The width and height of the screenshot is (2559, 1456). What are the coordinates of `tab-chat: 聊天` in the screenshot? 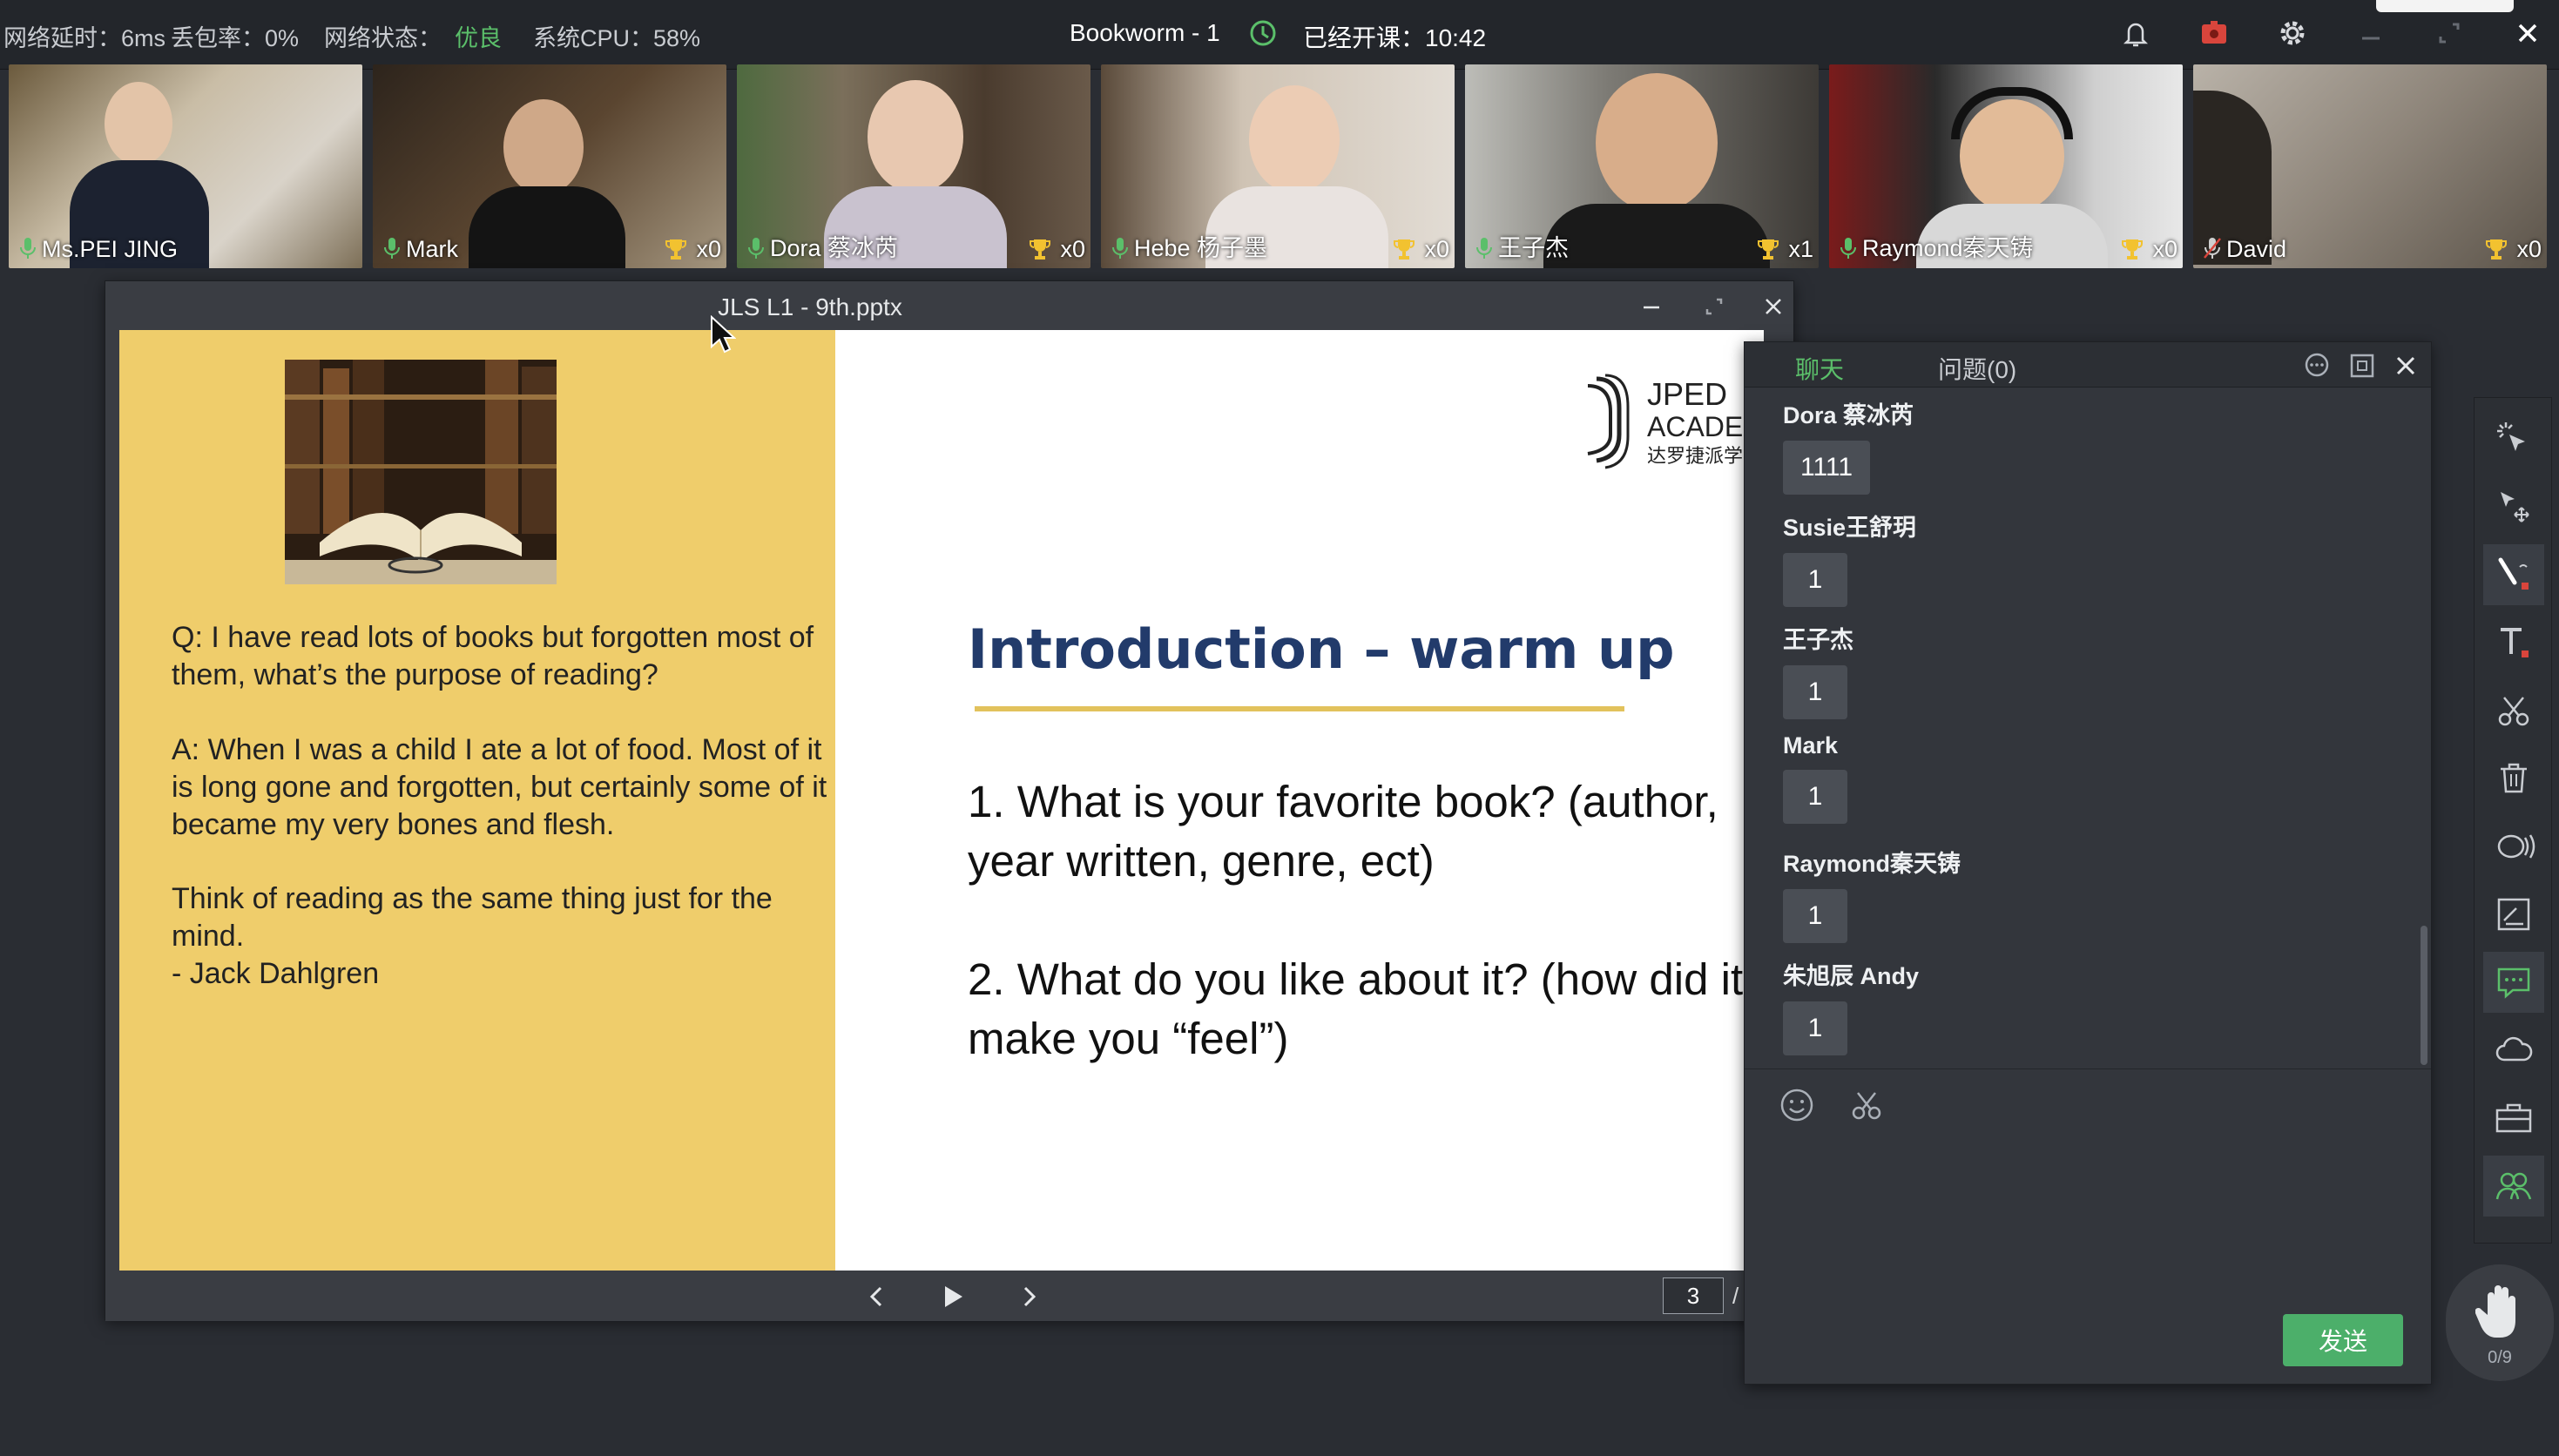 It's located at (1819, 368).